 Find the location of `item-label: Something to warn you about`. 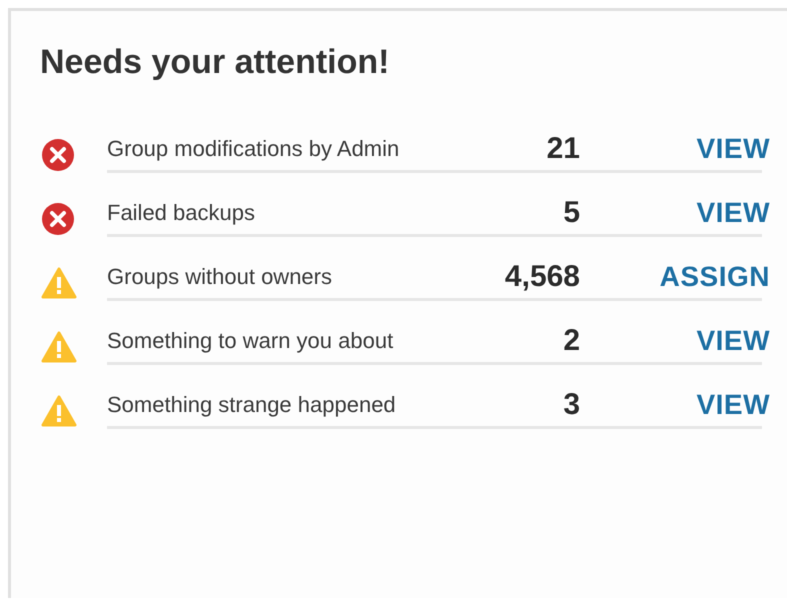

item-label: Something to warn you about is located at coordinates (250, 341).